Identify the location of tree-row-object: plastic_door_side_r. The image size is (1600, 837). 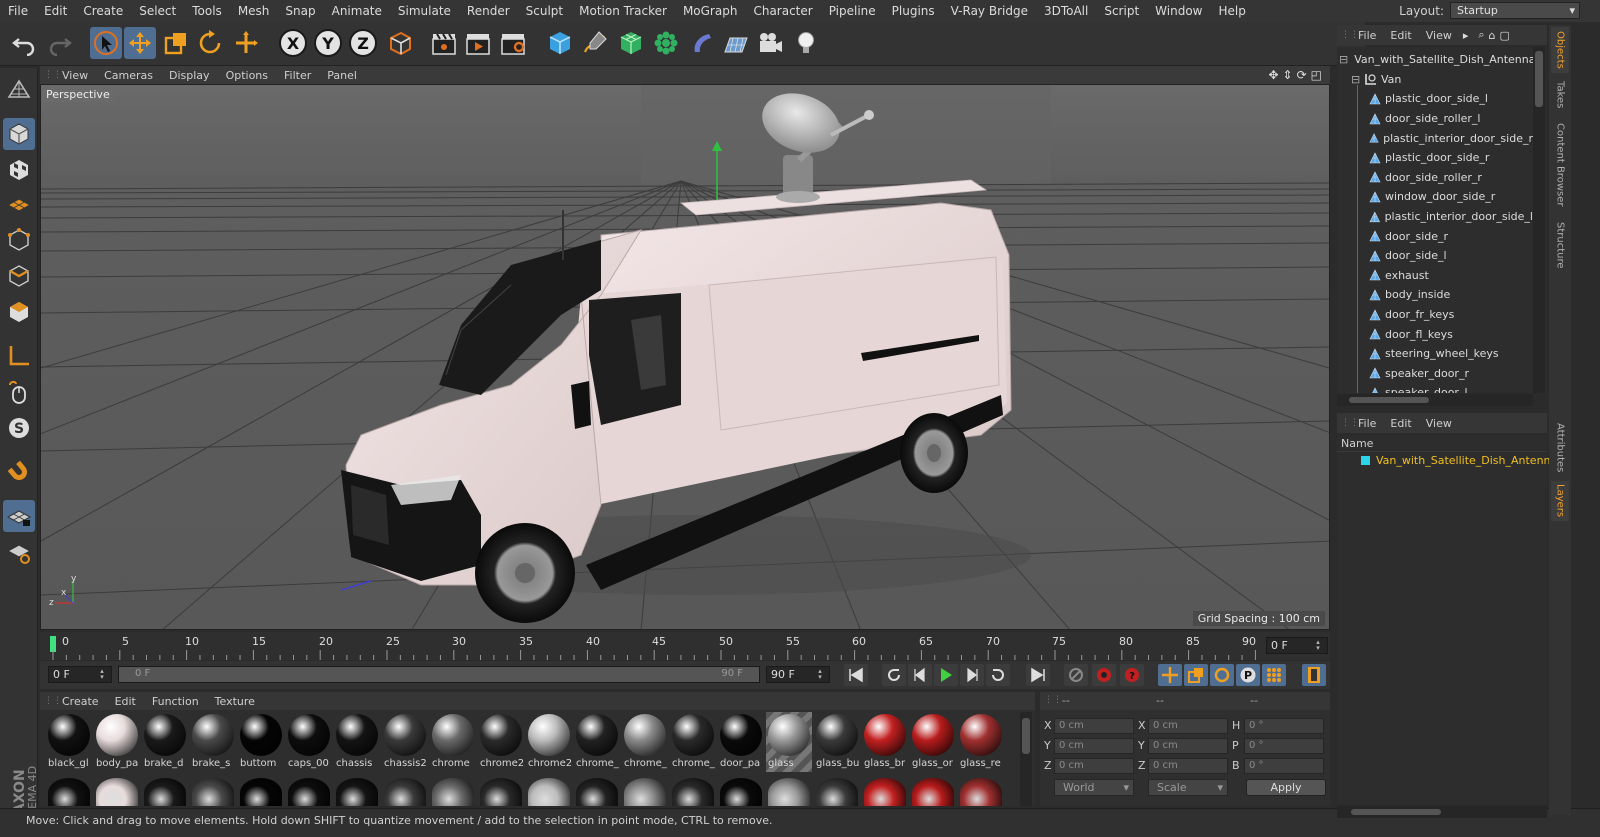
(1435, 158).